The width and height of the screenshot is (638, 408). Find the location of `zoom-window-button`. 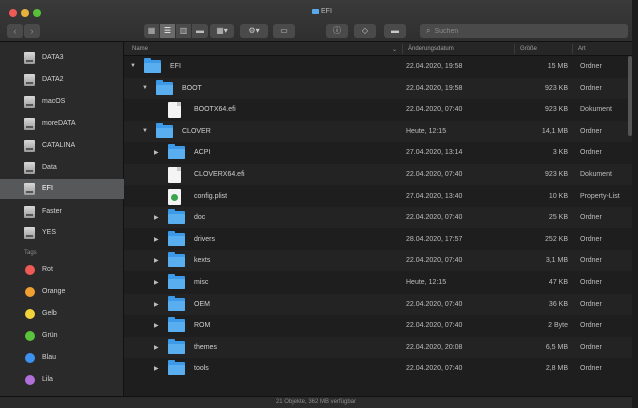

zoom-window-button is located at coordinates (37, 13).